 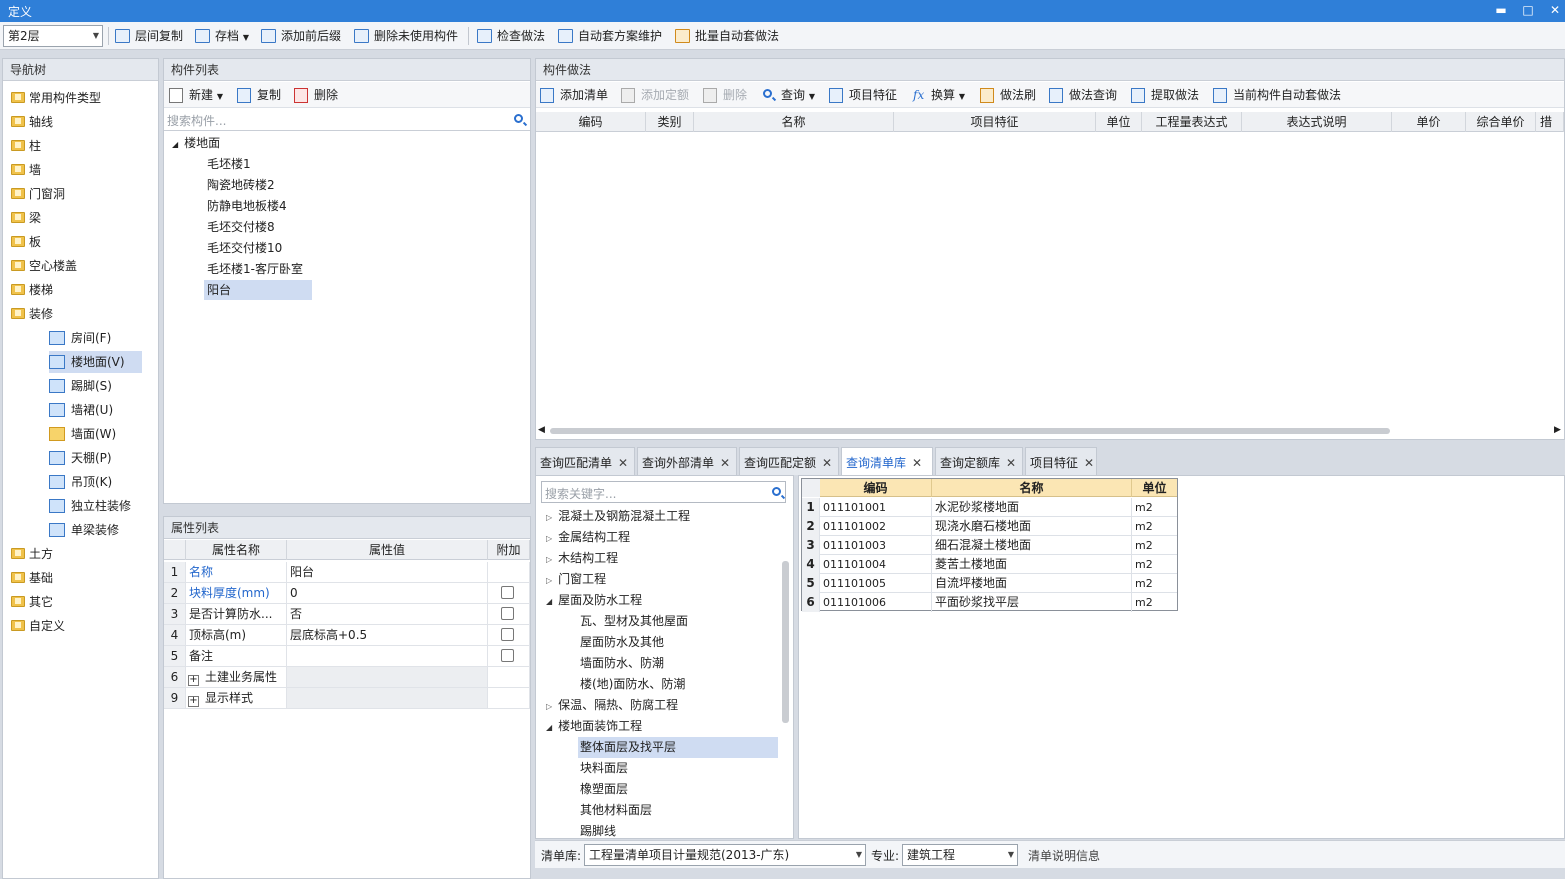 What do you see at coordinates (655, 95) in the screenshot?
I see `add-quota-button: 添加定额` at bounding box center [655, 95].